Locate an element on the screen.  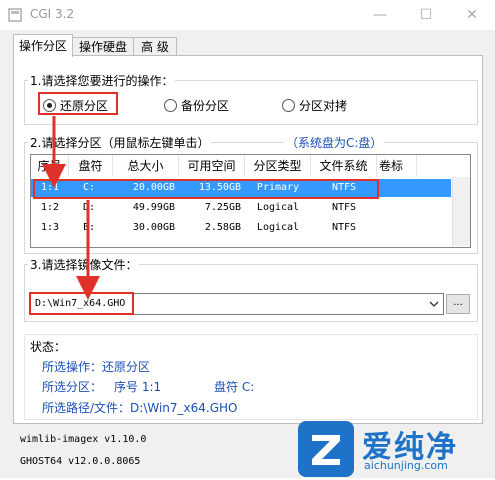
annotation-arrows is located at coordinates (71, 208).